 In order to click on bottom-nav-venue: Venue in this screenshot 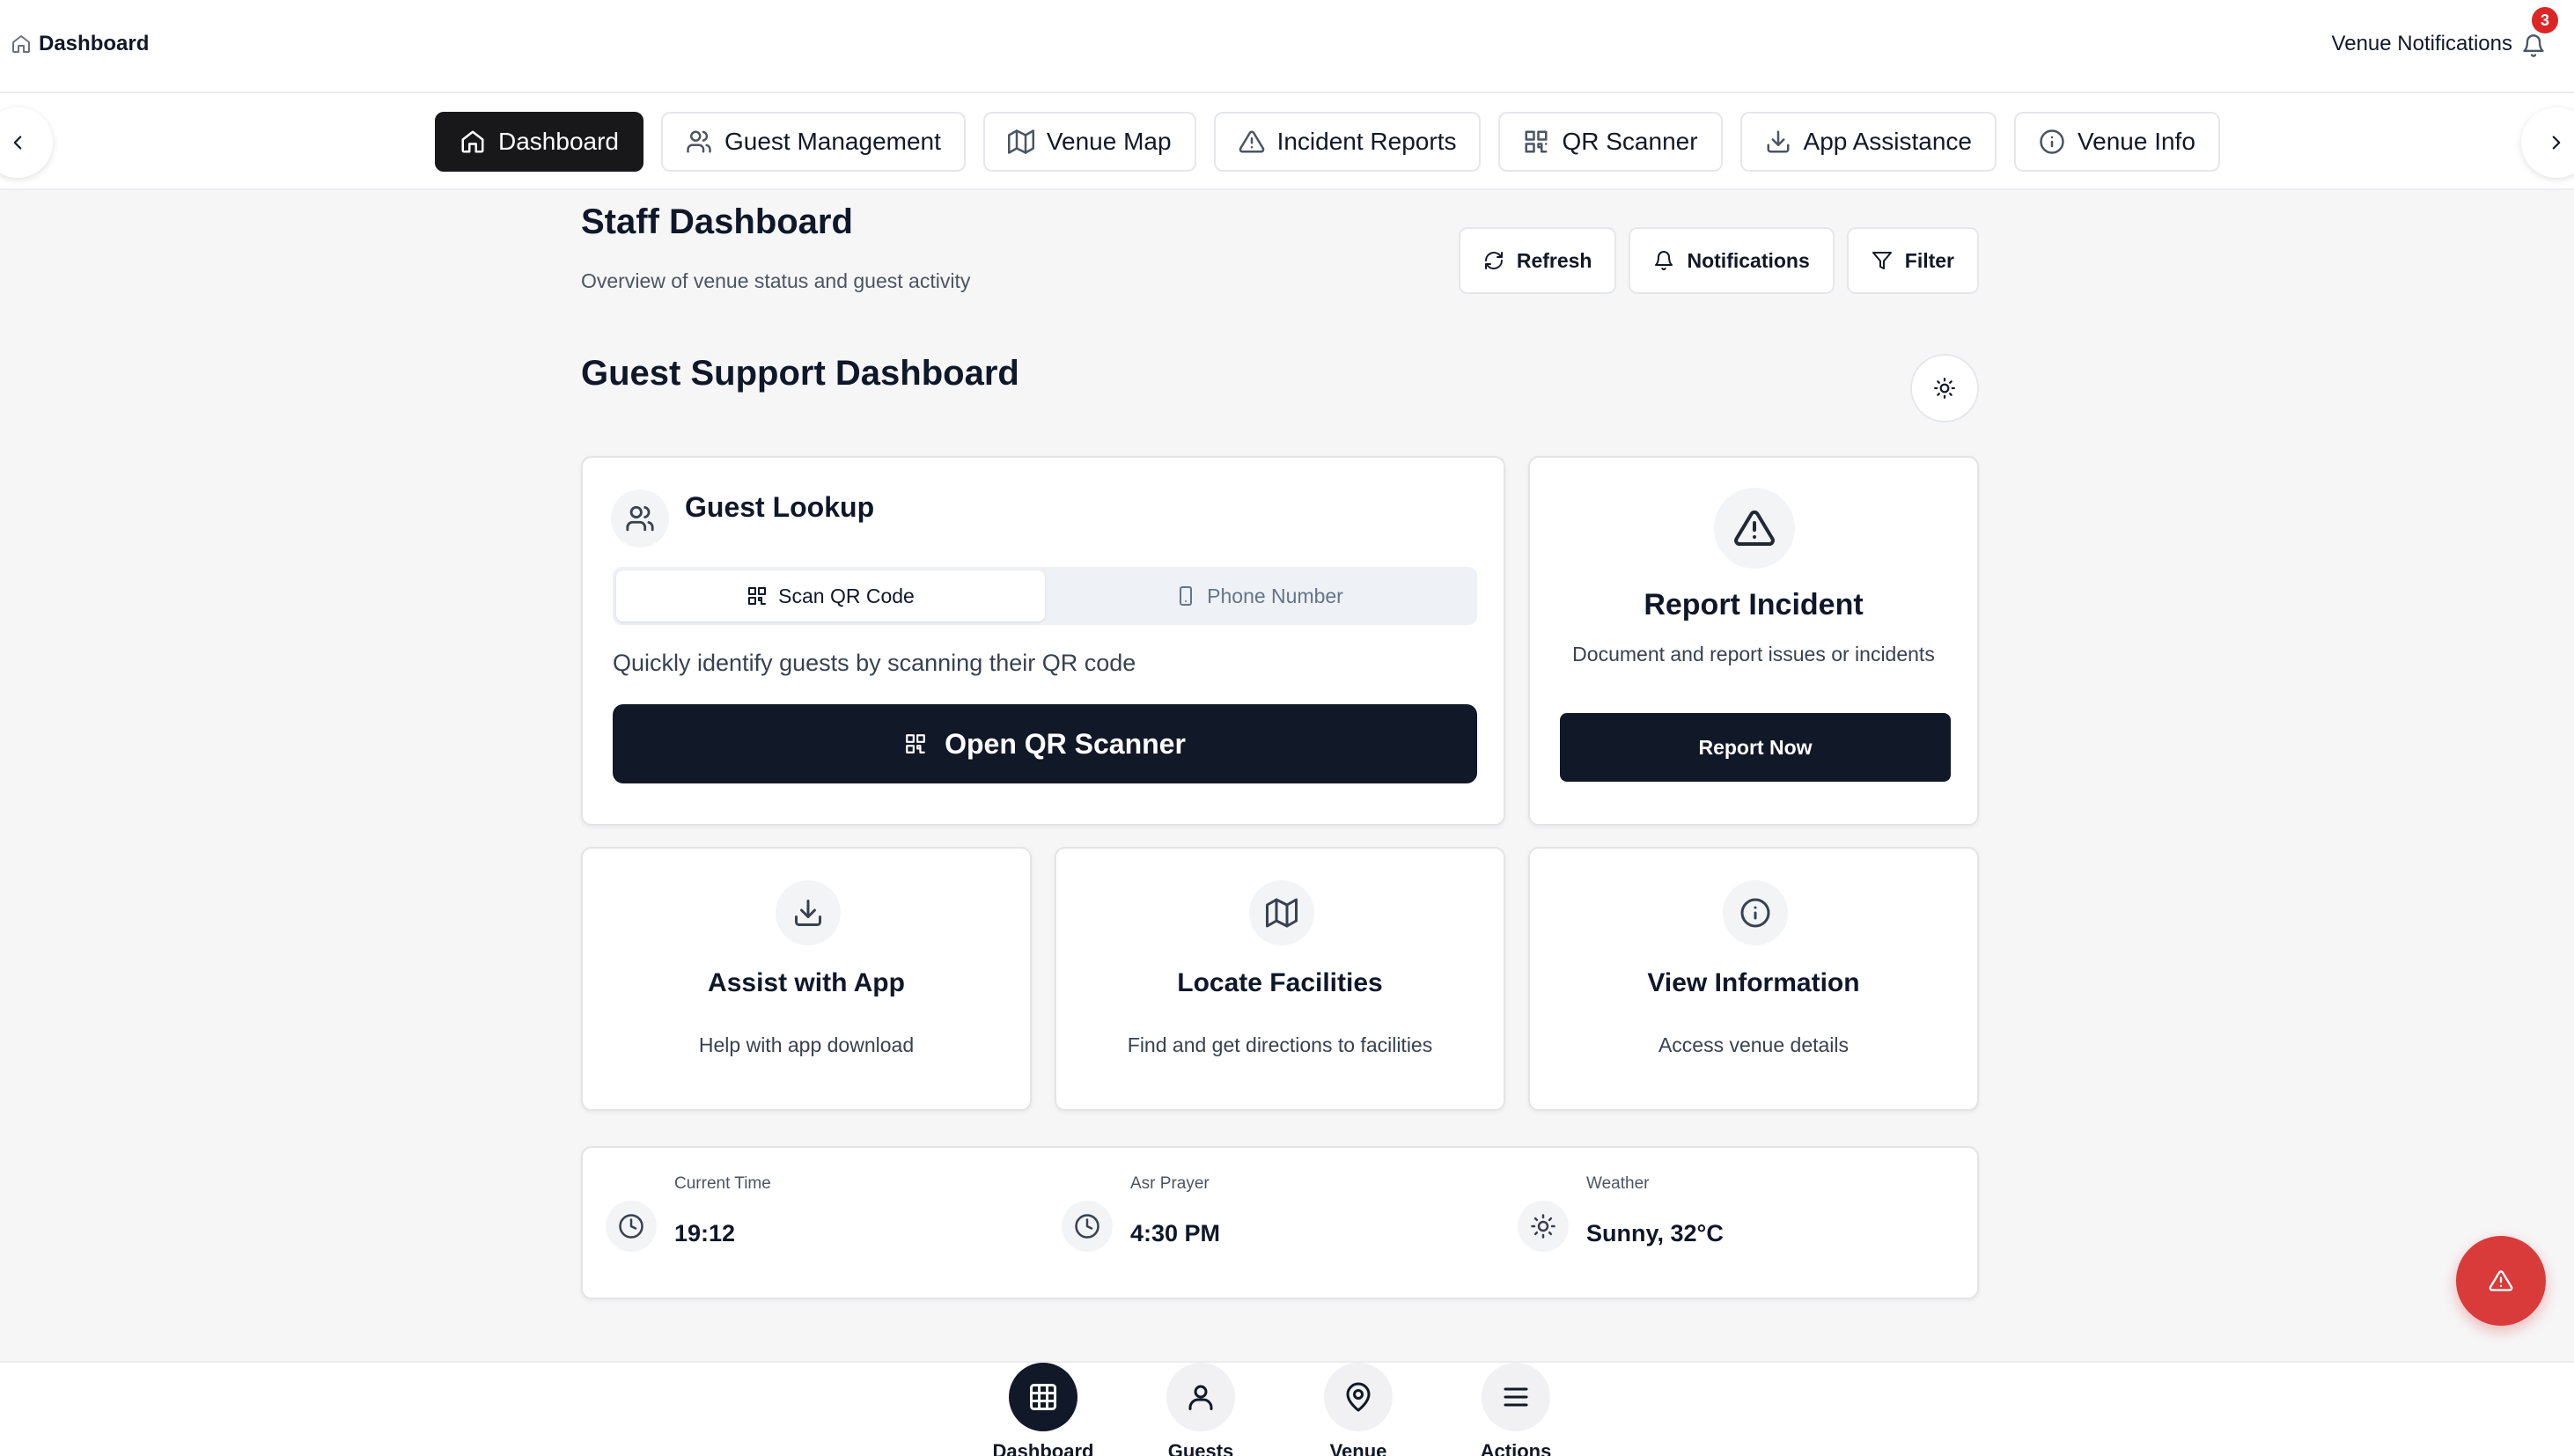, I will do `click(1358, 1409)`.